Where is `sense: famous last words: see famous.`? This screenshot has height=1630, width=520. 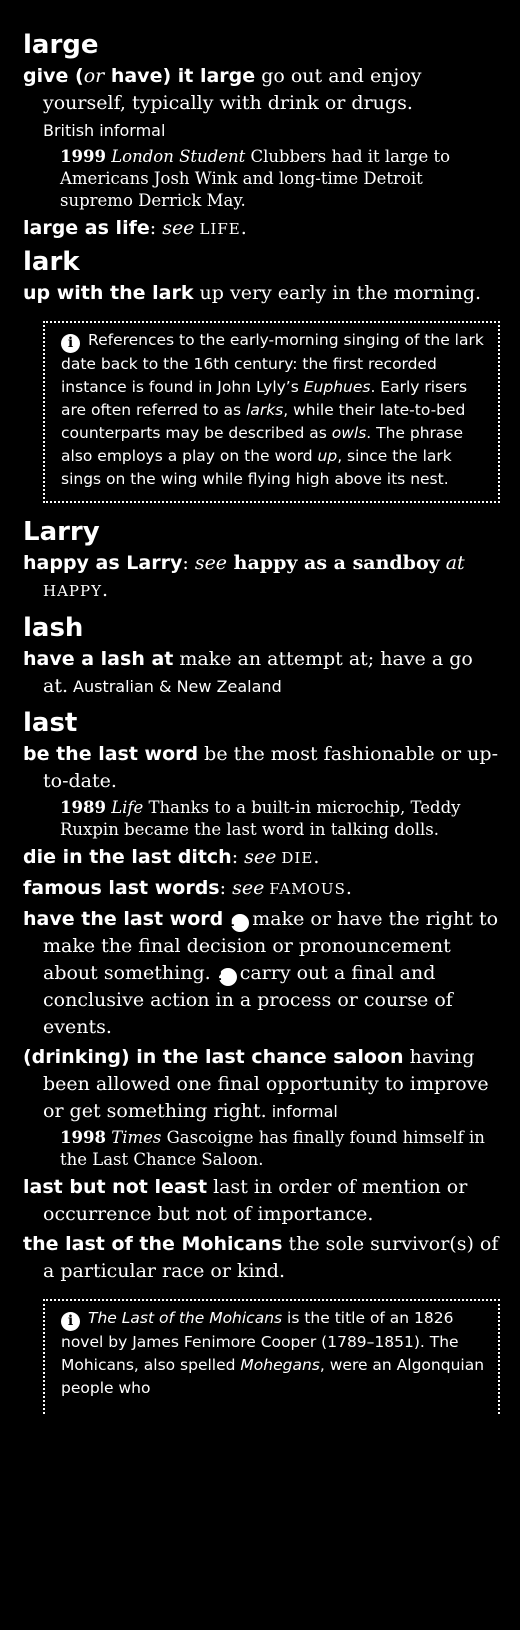
sense: famous last words: see famous. is located at coordinates (261, 889).